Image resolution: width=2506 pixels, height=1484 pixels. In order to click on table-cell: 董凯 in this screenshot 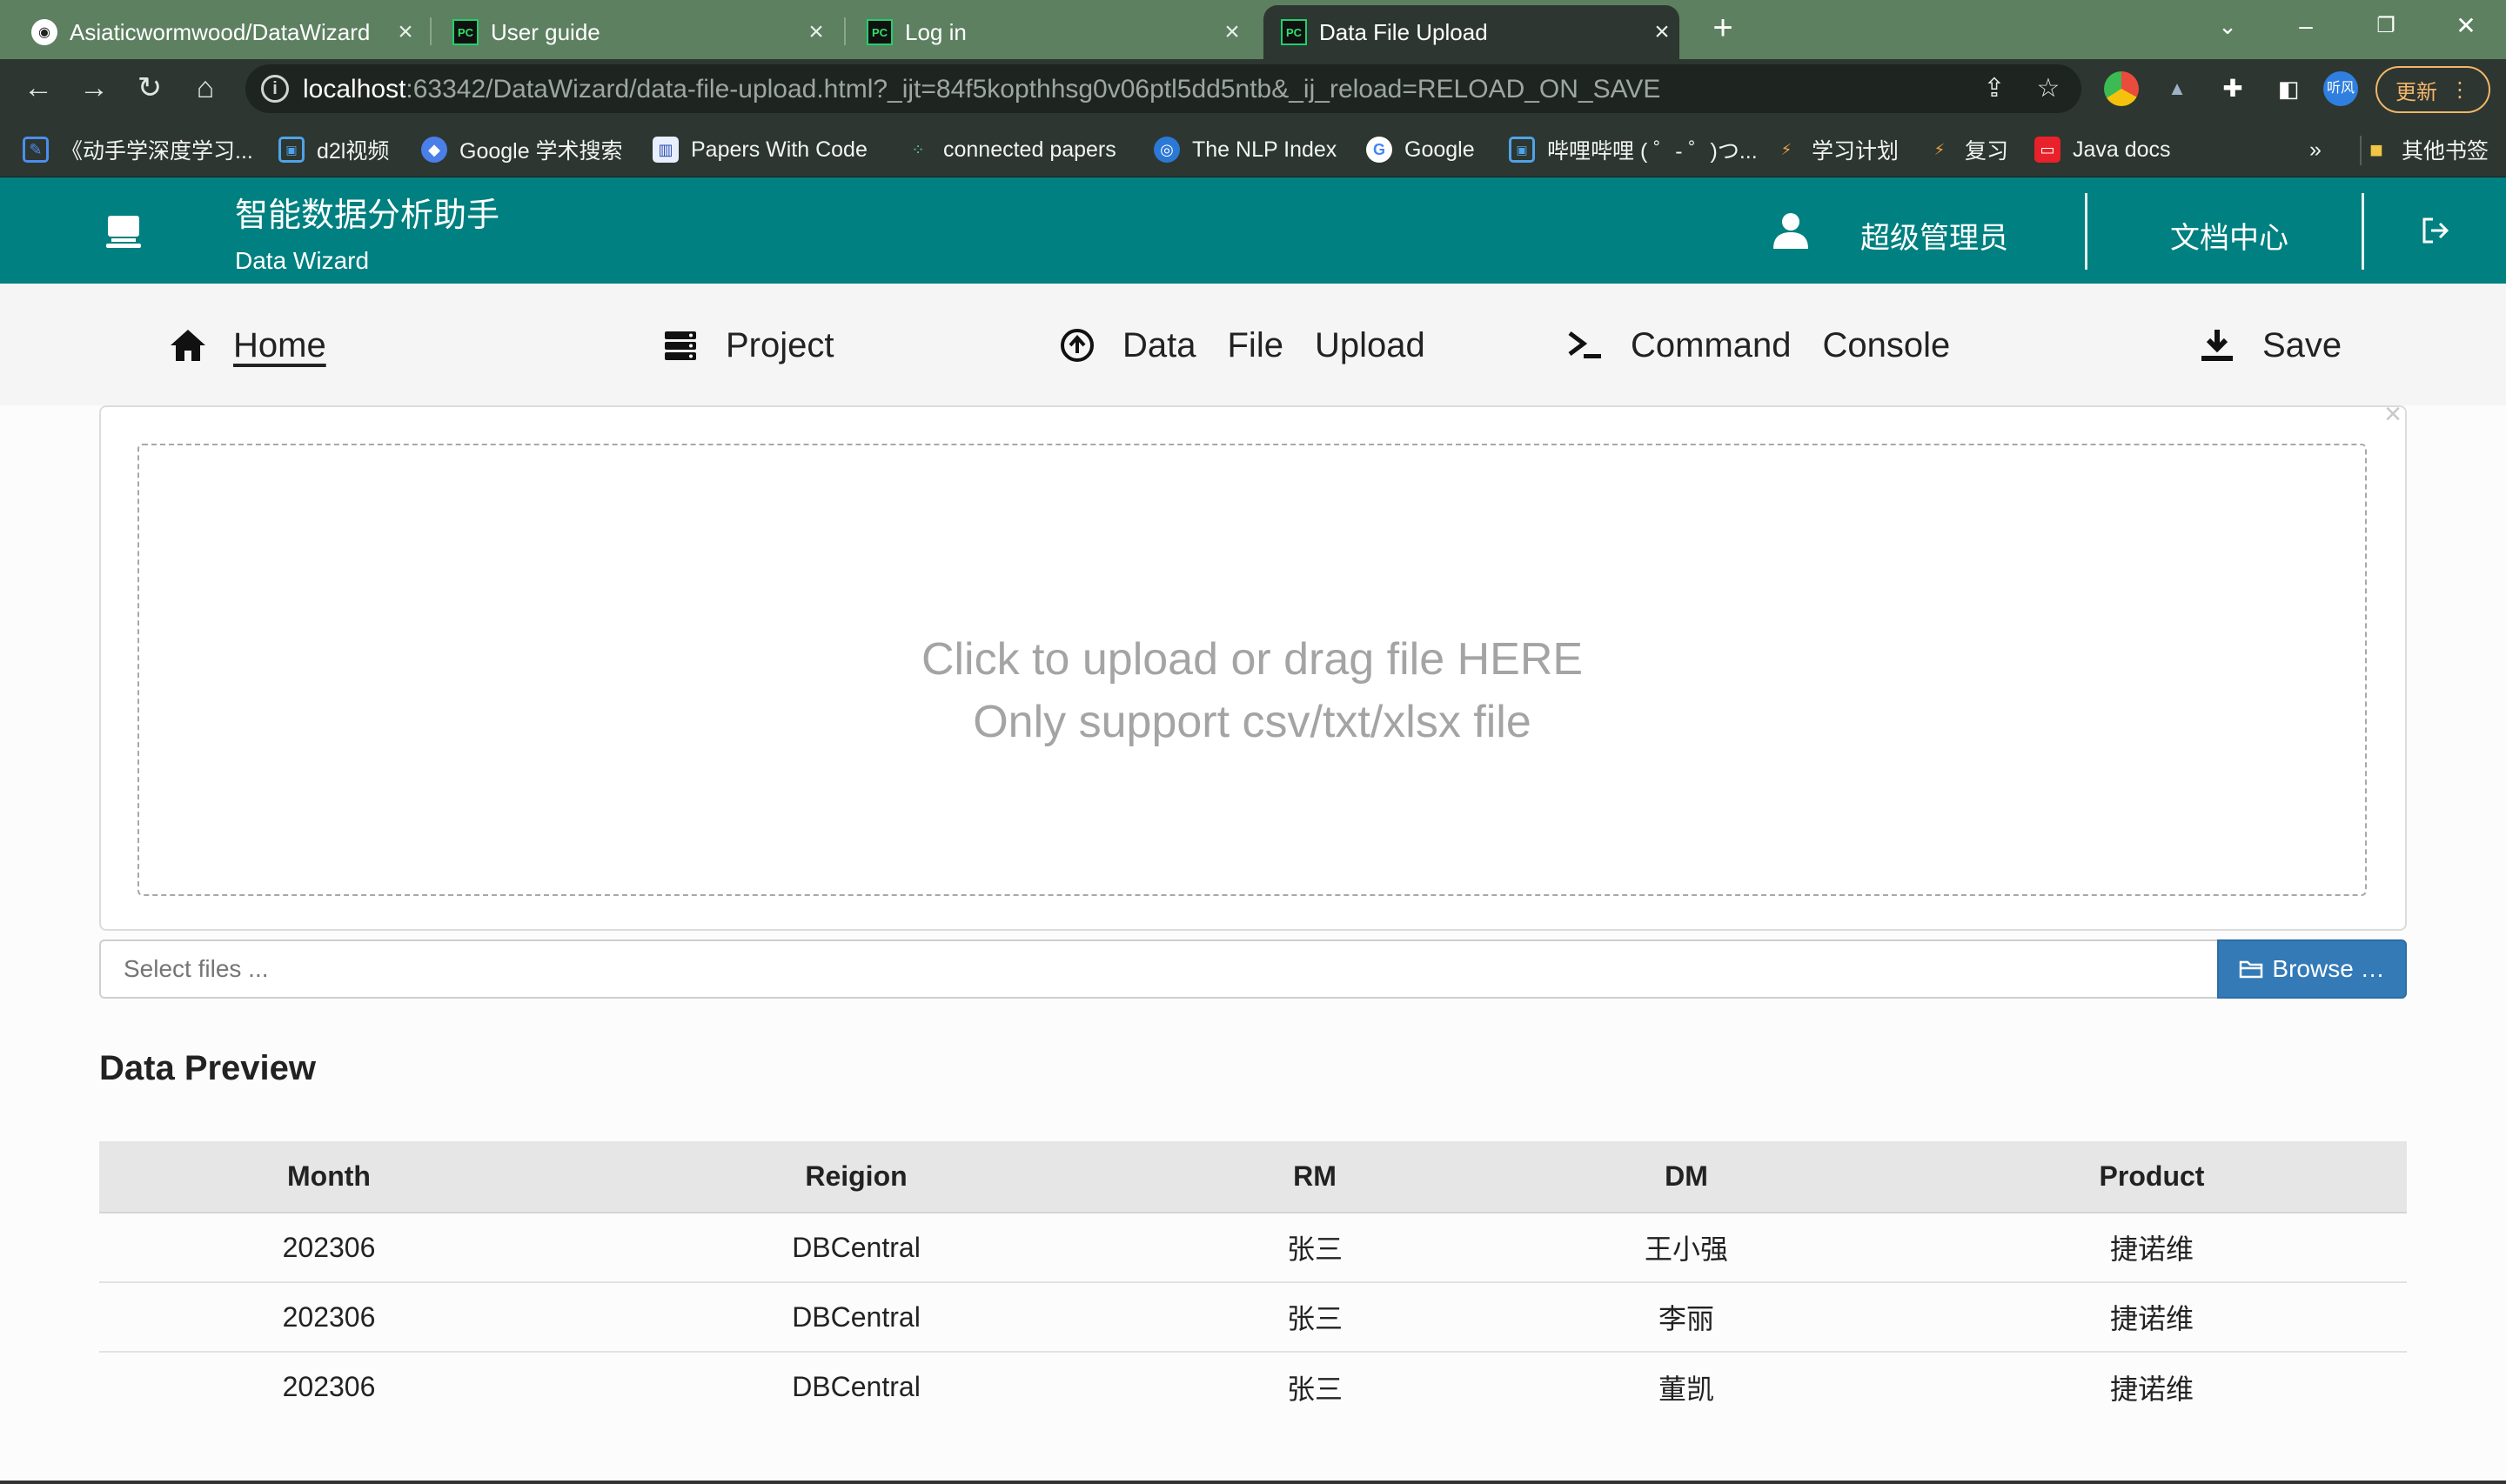, I will do `click(1686, 1386)`.